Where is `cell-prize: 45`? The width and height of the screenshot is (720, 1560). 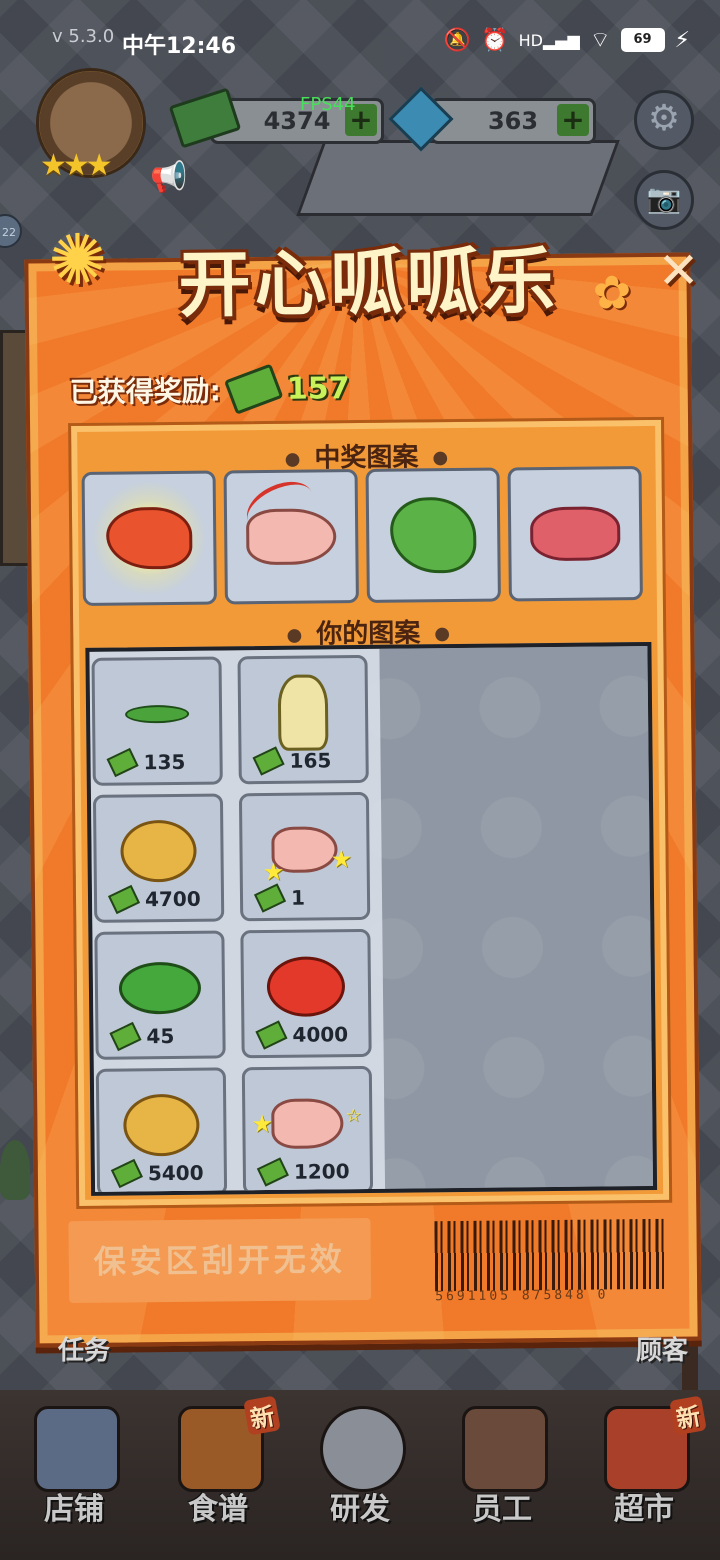
cell-prize: 45 is located at coordinates (142, 1036).